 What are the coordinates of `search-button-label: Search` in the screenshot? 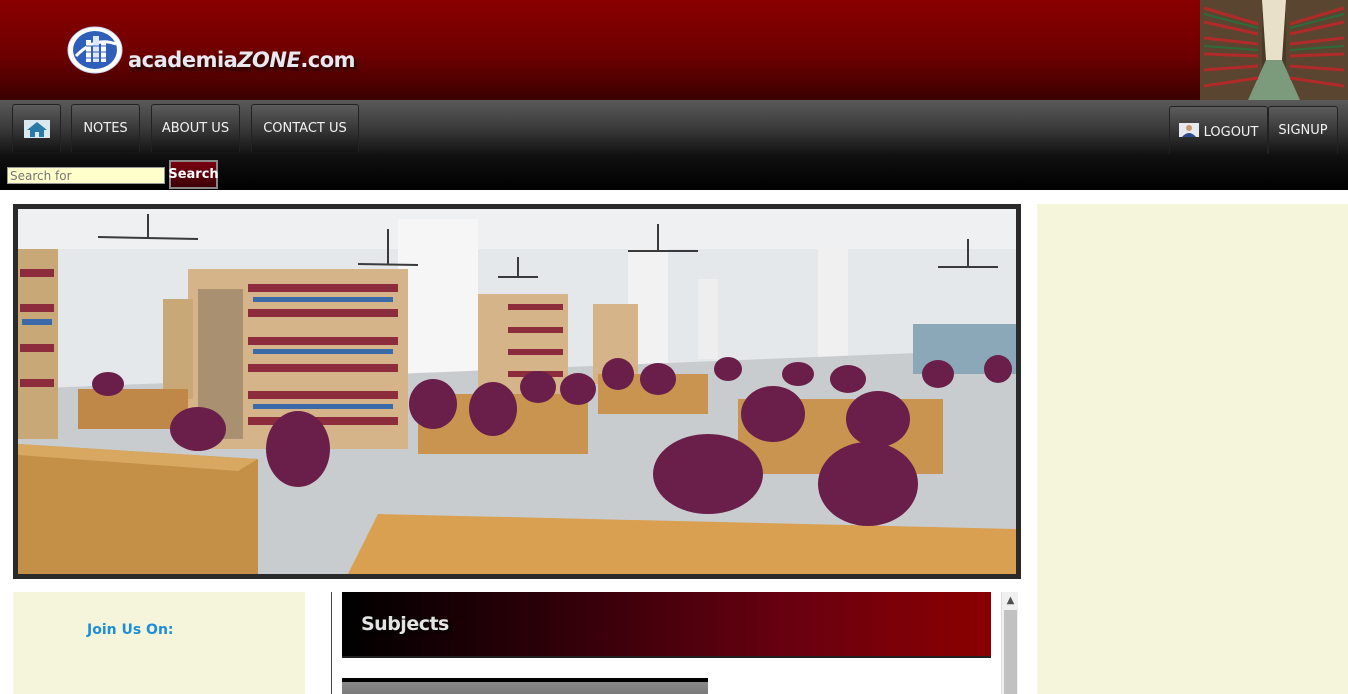 It's located at (193, 174).